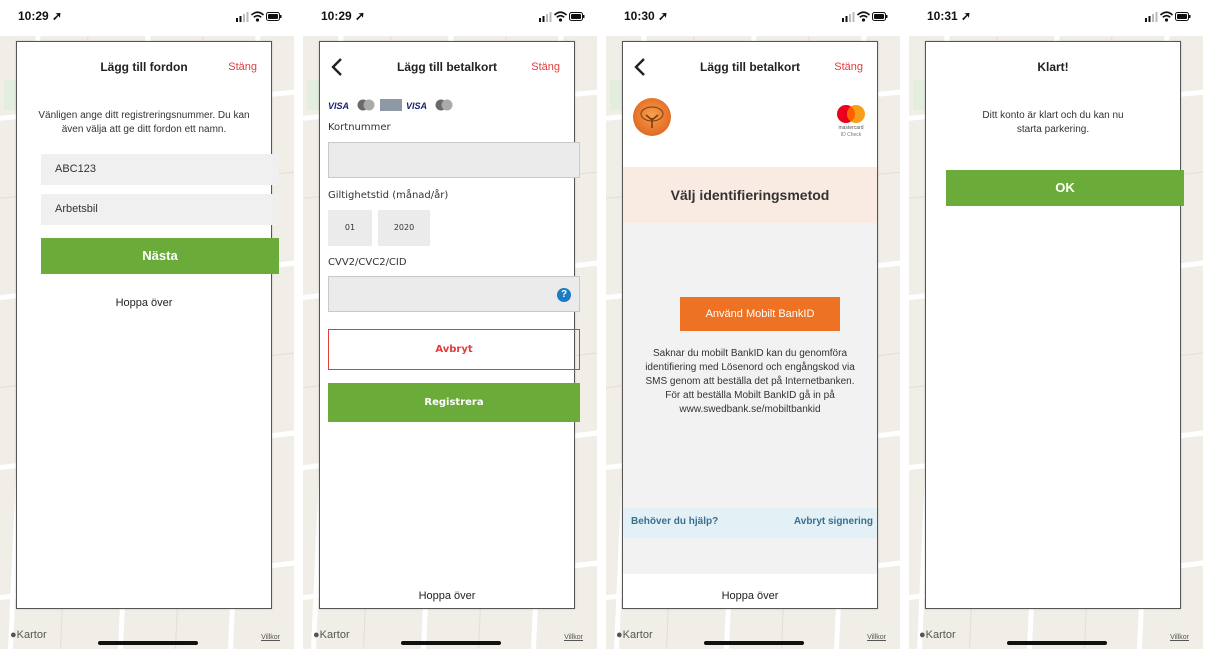 This screenshot has width=1212, height=649. Describe the element at coordinates (949, 16) in the screenshot. I see `status-time: 10:31 ➚` at that location.